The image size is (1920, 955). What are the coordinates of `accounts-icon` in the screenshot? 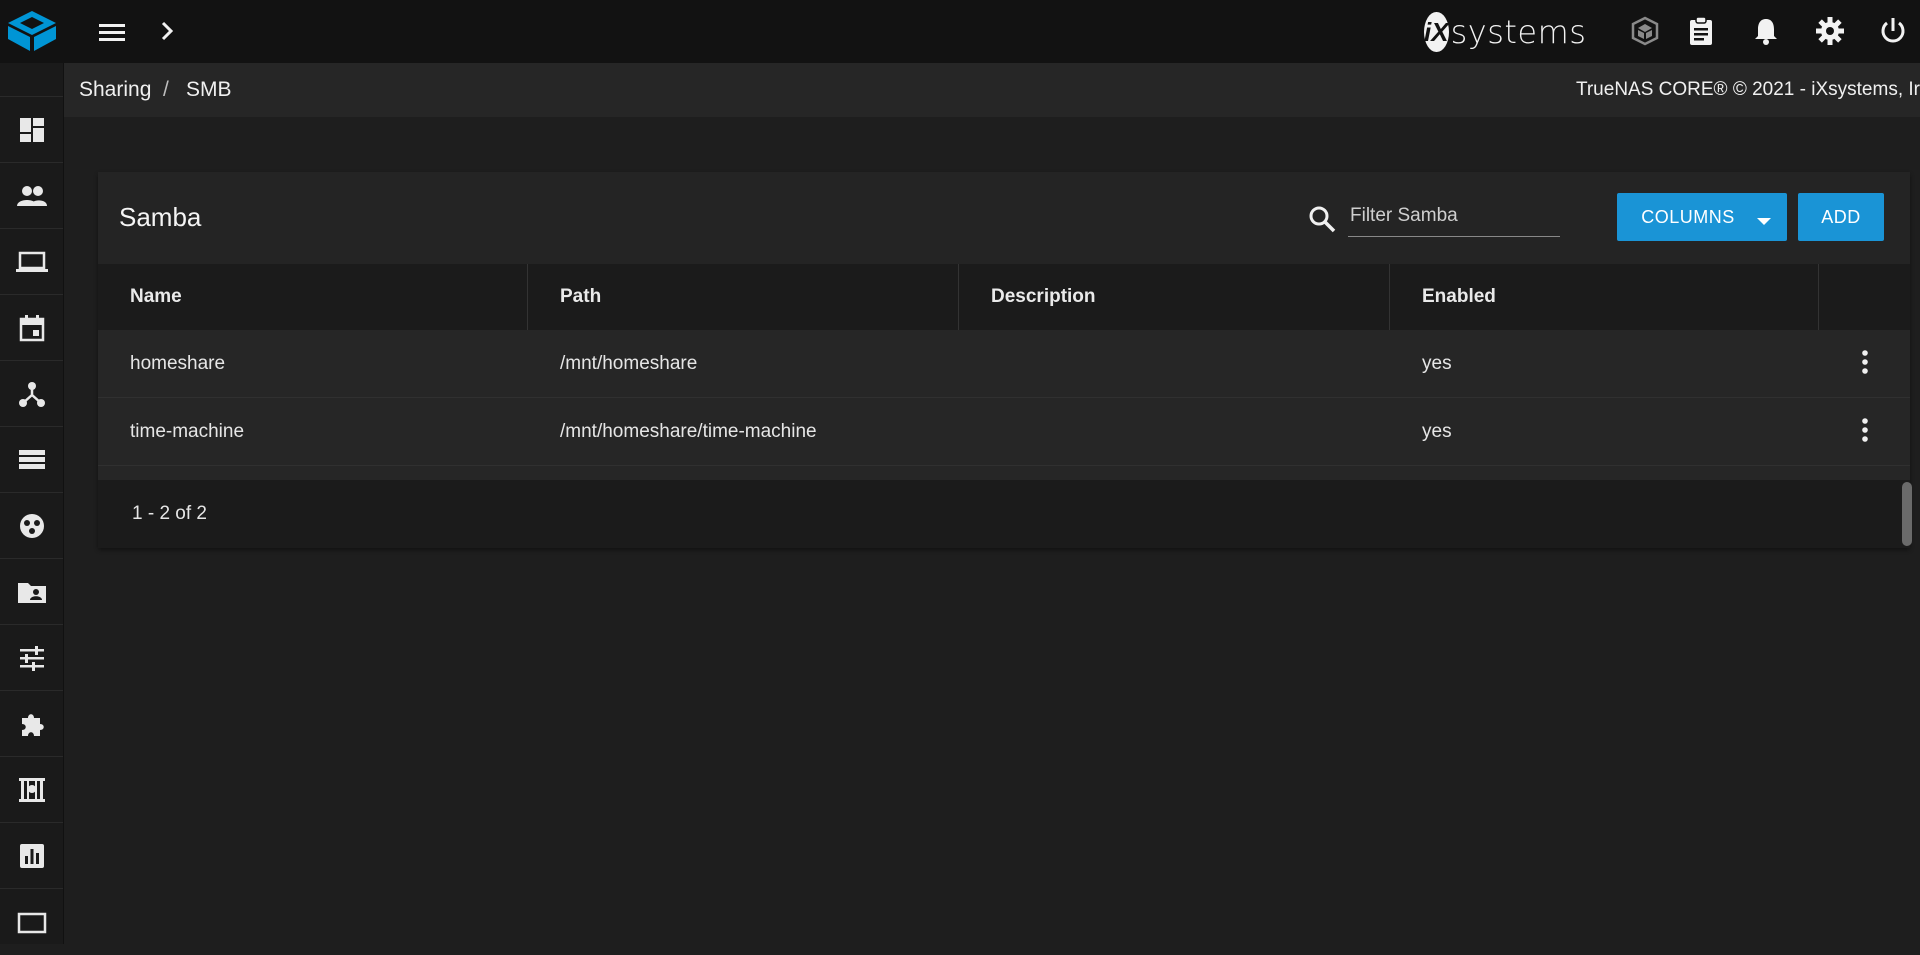 It's located at (31, 195).